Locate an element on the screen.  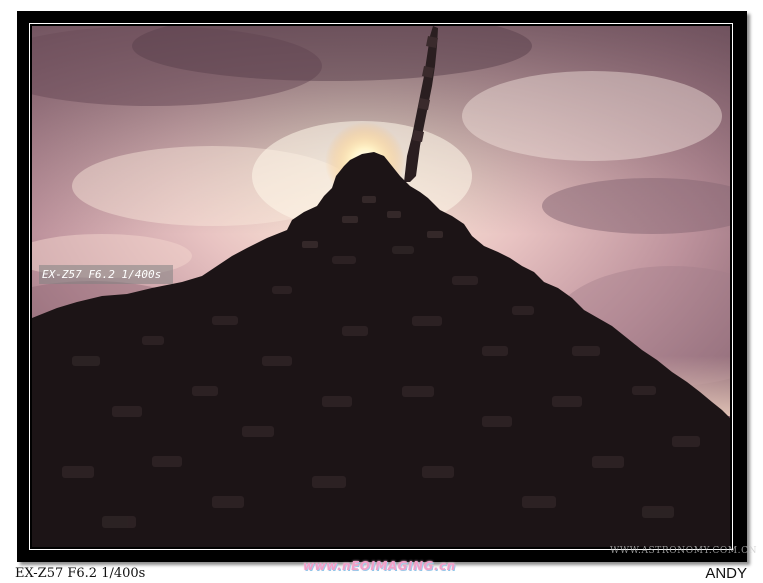
astronomy-watermark: WWW.ASTRONOMY.COM.CN is located at coordinates (684, 551).